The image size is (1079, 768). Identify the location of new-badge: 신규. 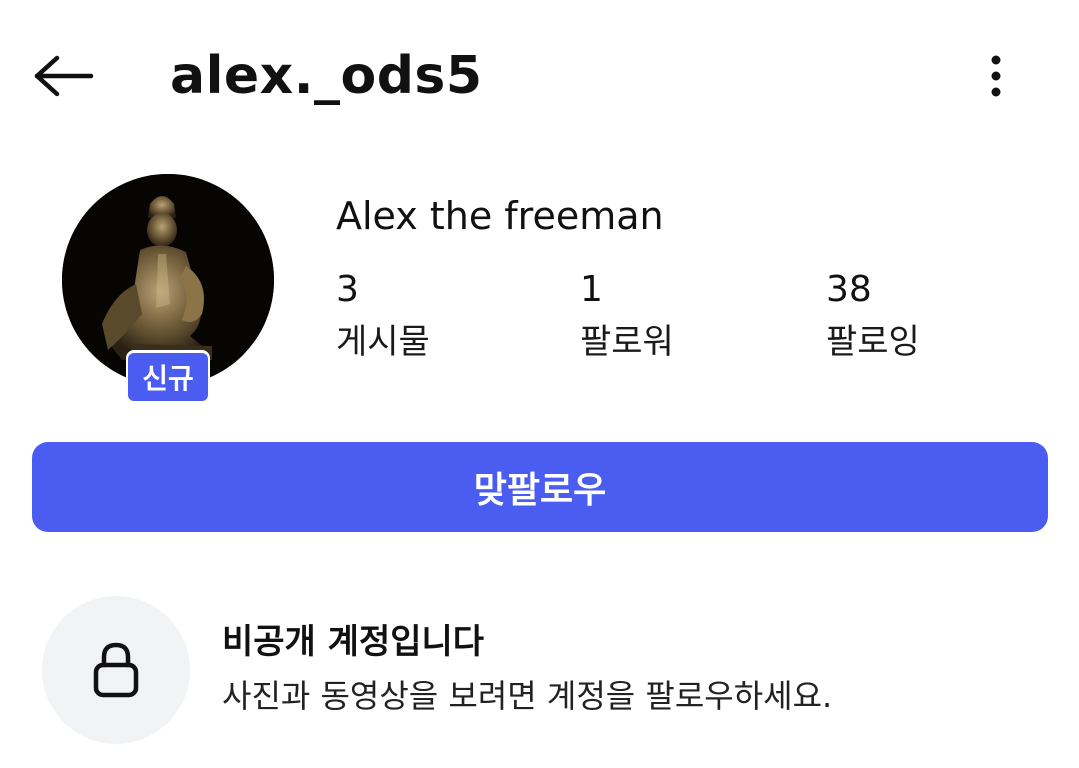
(168, 377).